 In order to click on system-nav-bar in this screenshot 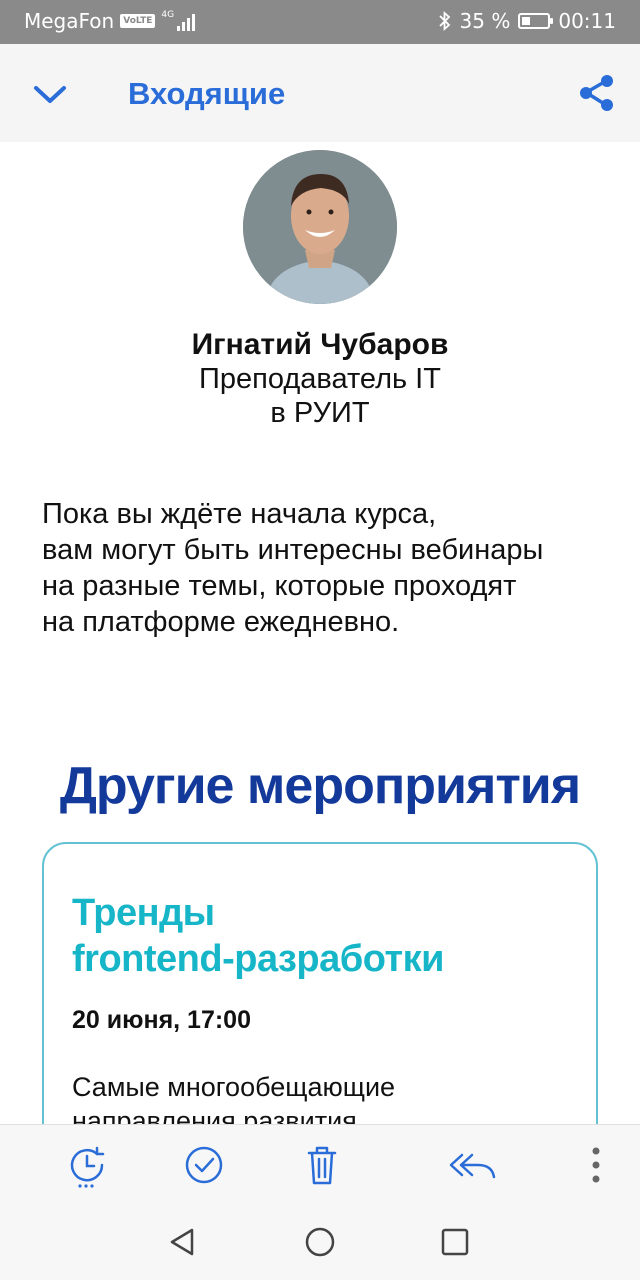, I will do `click(320, 1242)`.